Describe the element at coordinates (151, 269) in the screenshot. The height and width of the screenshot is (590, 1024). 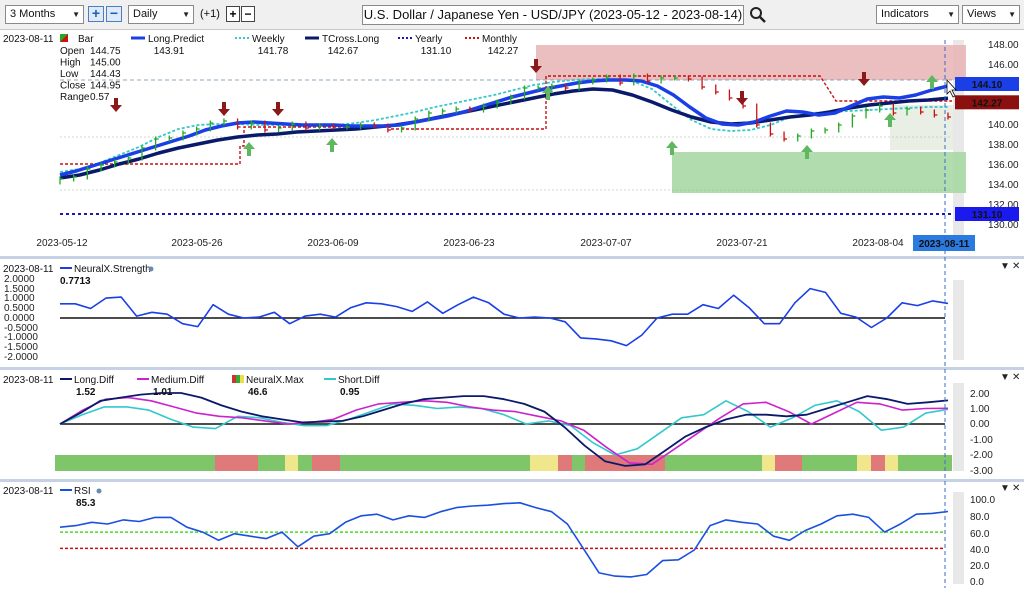
I see `info-icon` at that location.